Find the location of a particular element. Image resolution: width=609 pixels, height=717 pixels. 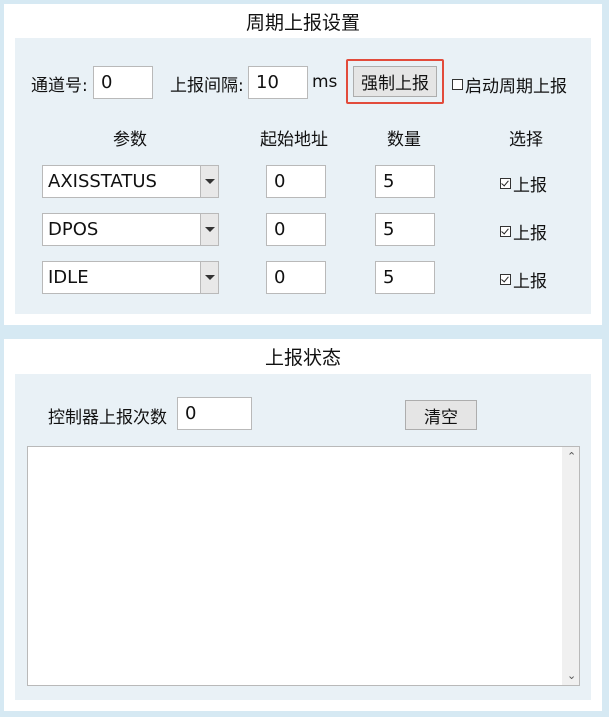

report-checkbox-row-3: 上报 is located at coordinates (523, 279).